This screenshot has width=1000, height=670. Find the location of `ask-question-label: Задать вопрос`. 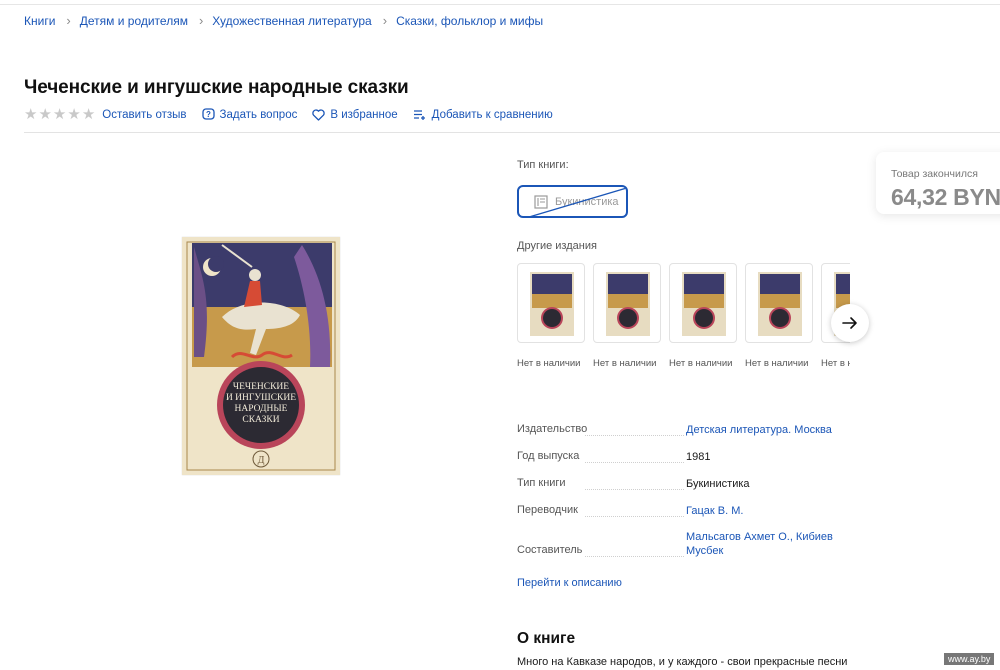

ask-question-label: Задать вопрос is located at coordinates (258, 114).